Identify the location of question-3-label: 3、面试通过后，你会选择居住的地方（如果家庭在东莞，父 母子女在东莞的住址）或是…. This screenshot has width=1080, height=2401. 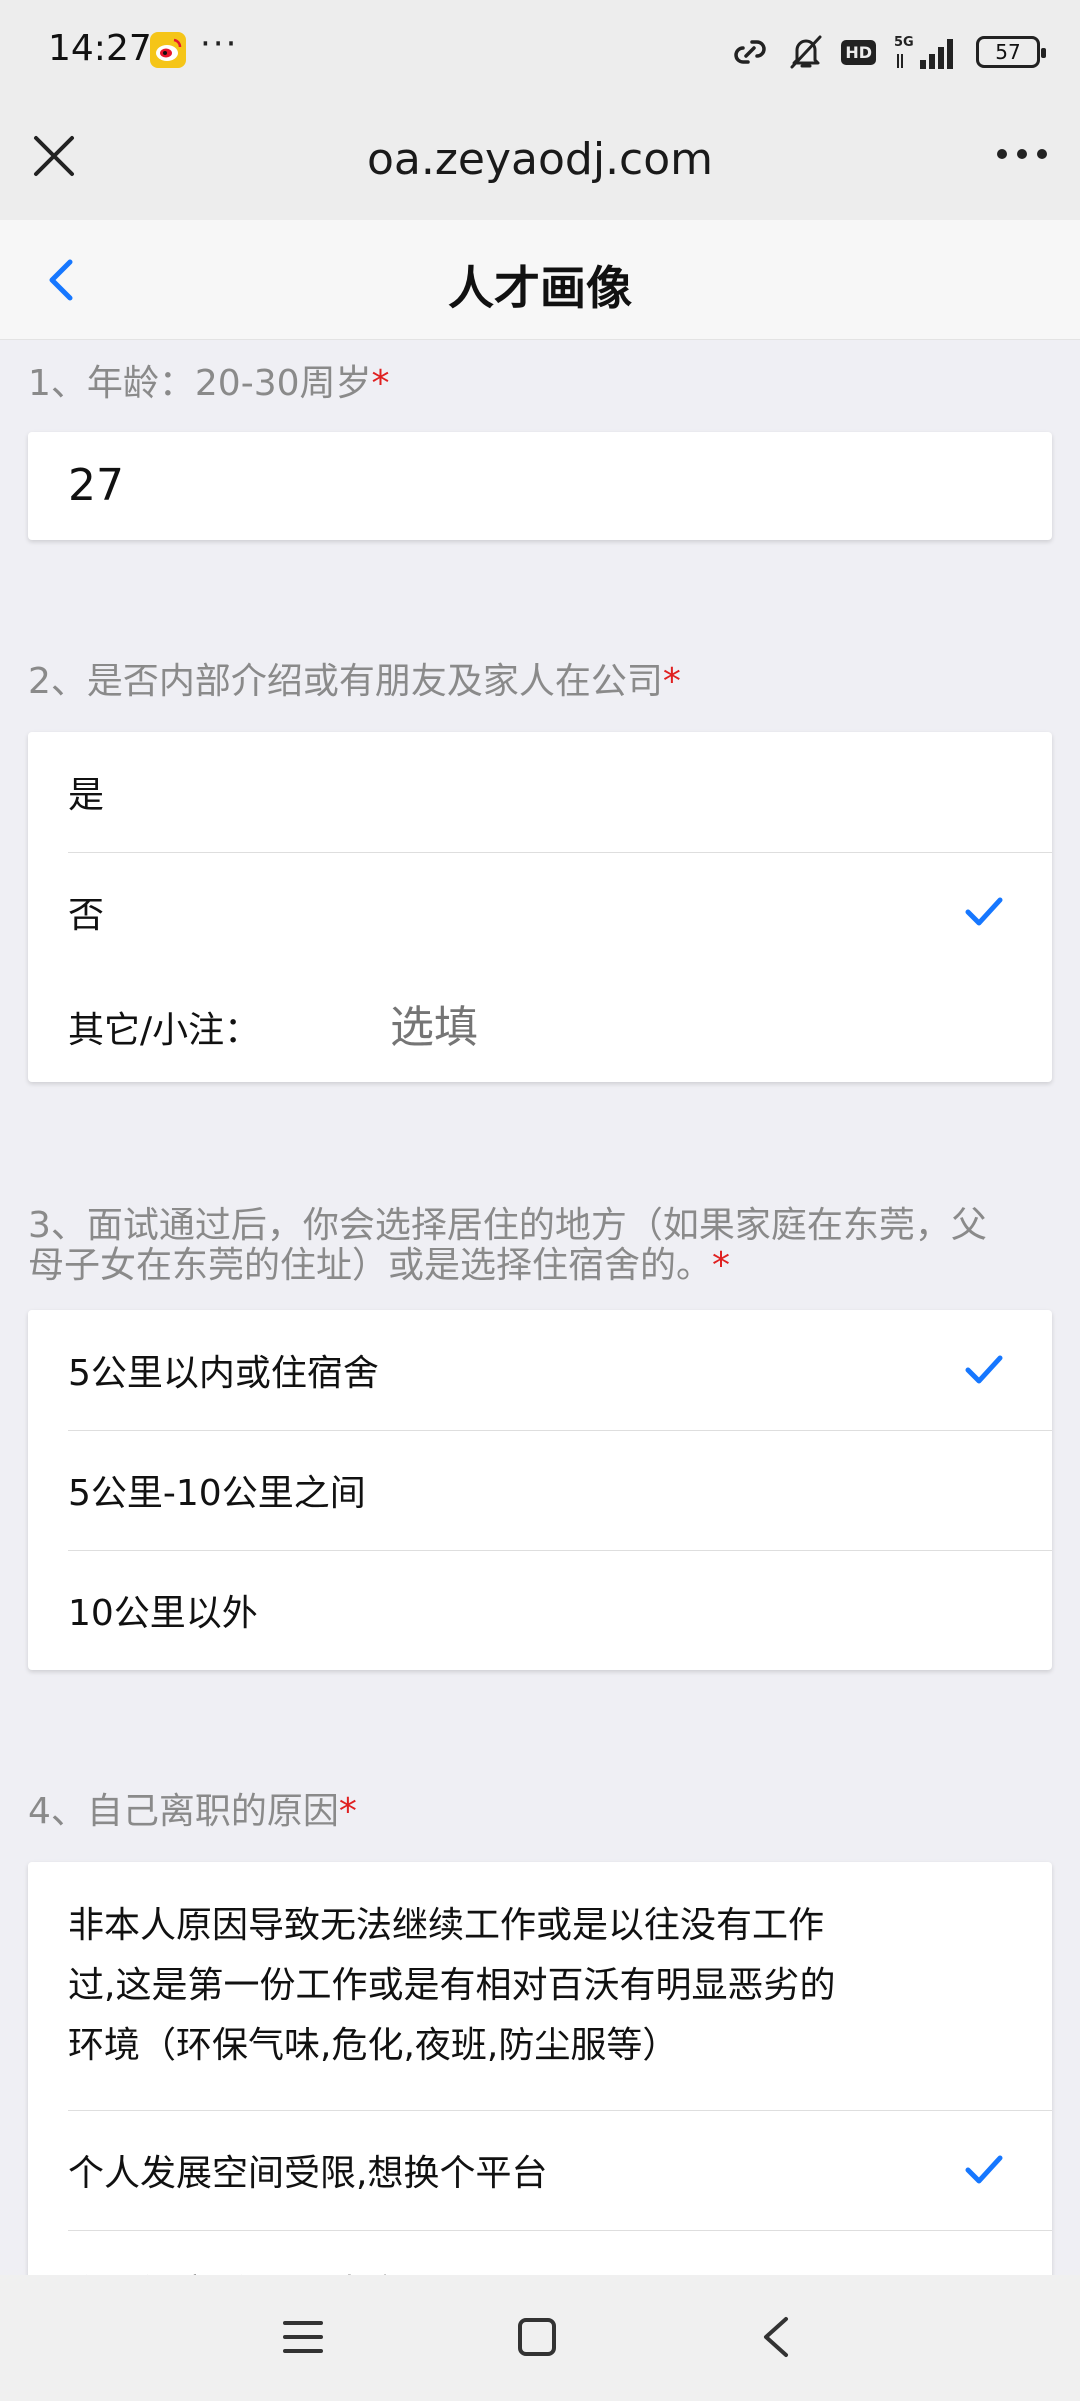
(507, 1245).